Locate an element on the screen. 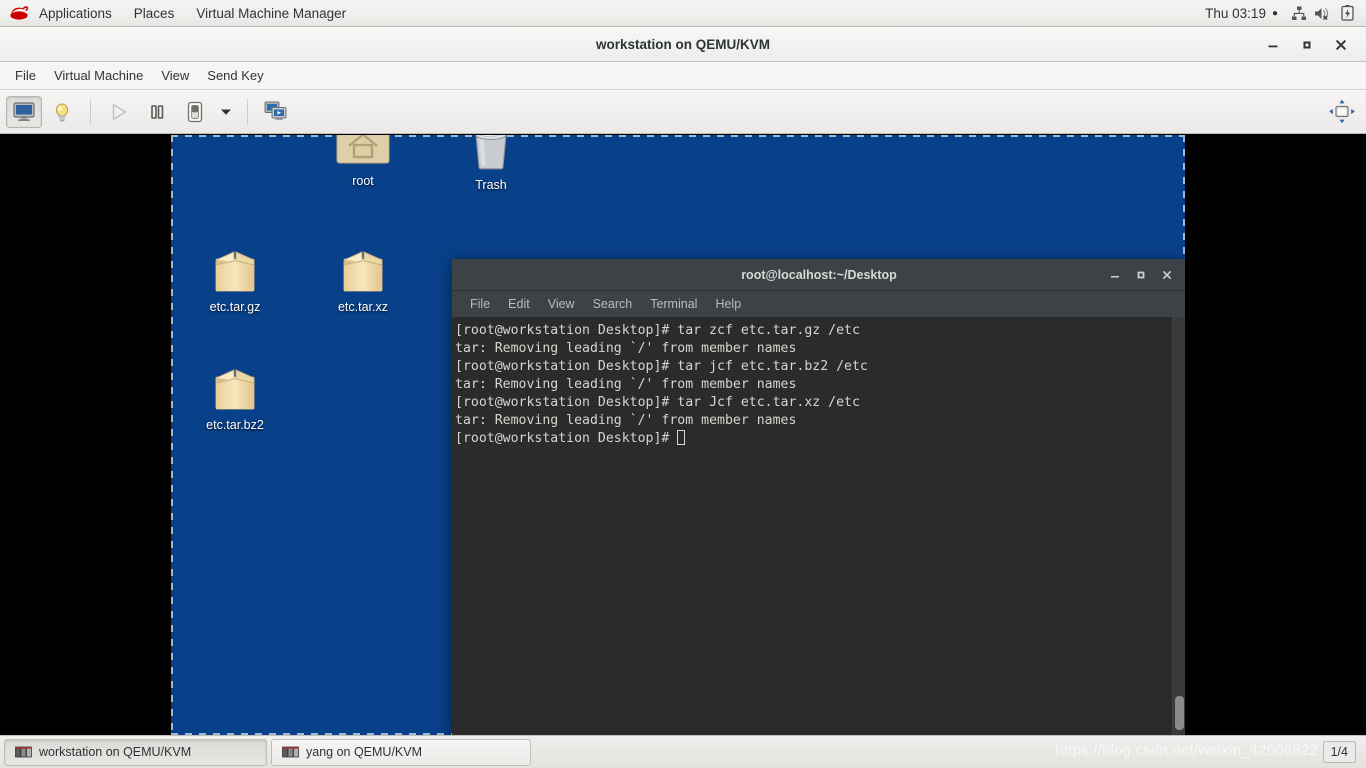  close-button is located at coordinates (1341, 45).